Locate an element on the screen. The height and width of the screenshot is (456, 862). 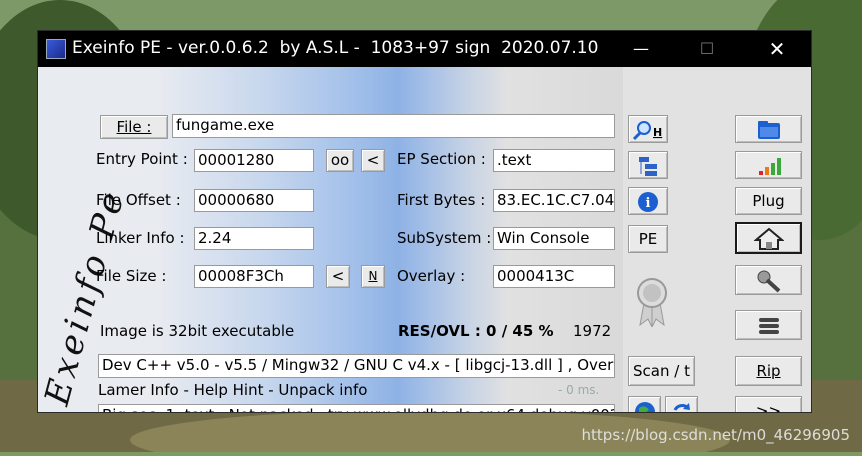
minimize-button: — is located at coordinates (641, 49).